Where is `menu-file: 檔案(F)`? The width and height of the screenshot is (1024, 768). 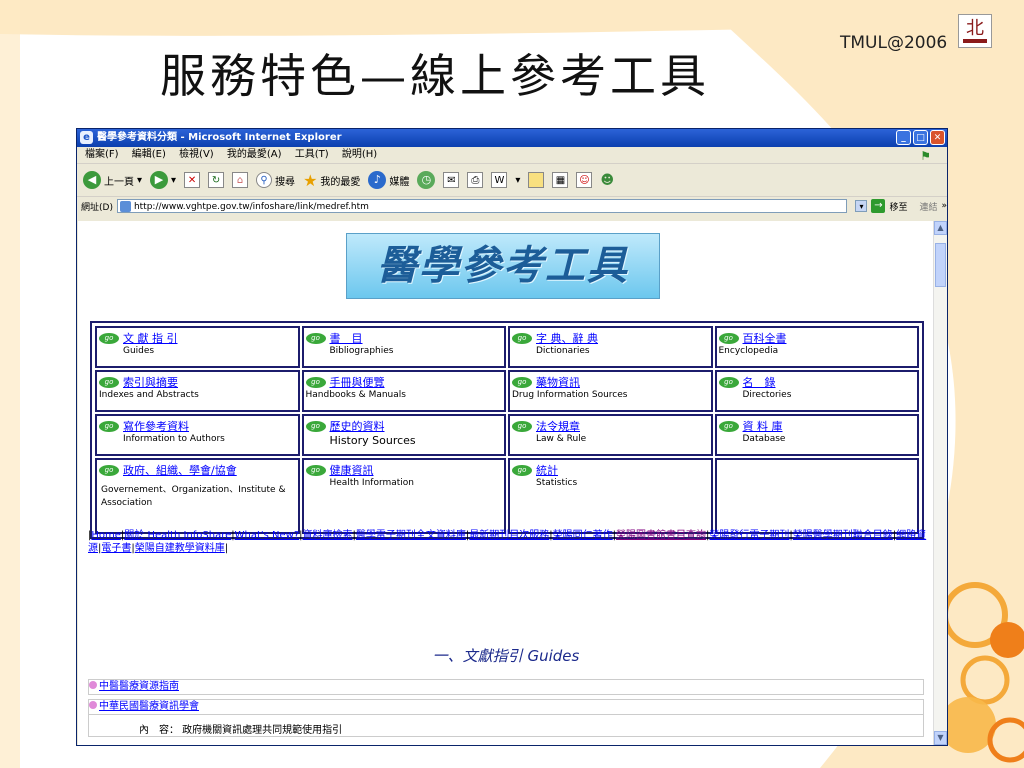 menu-file: 檔案(F) is located at coordinates (102, 154).